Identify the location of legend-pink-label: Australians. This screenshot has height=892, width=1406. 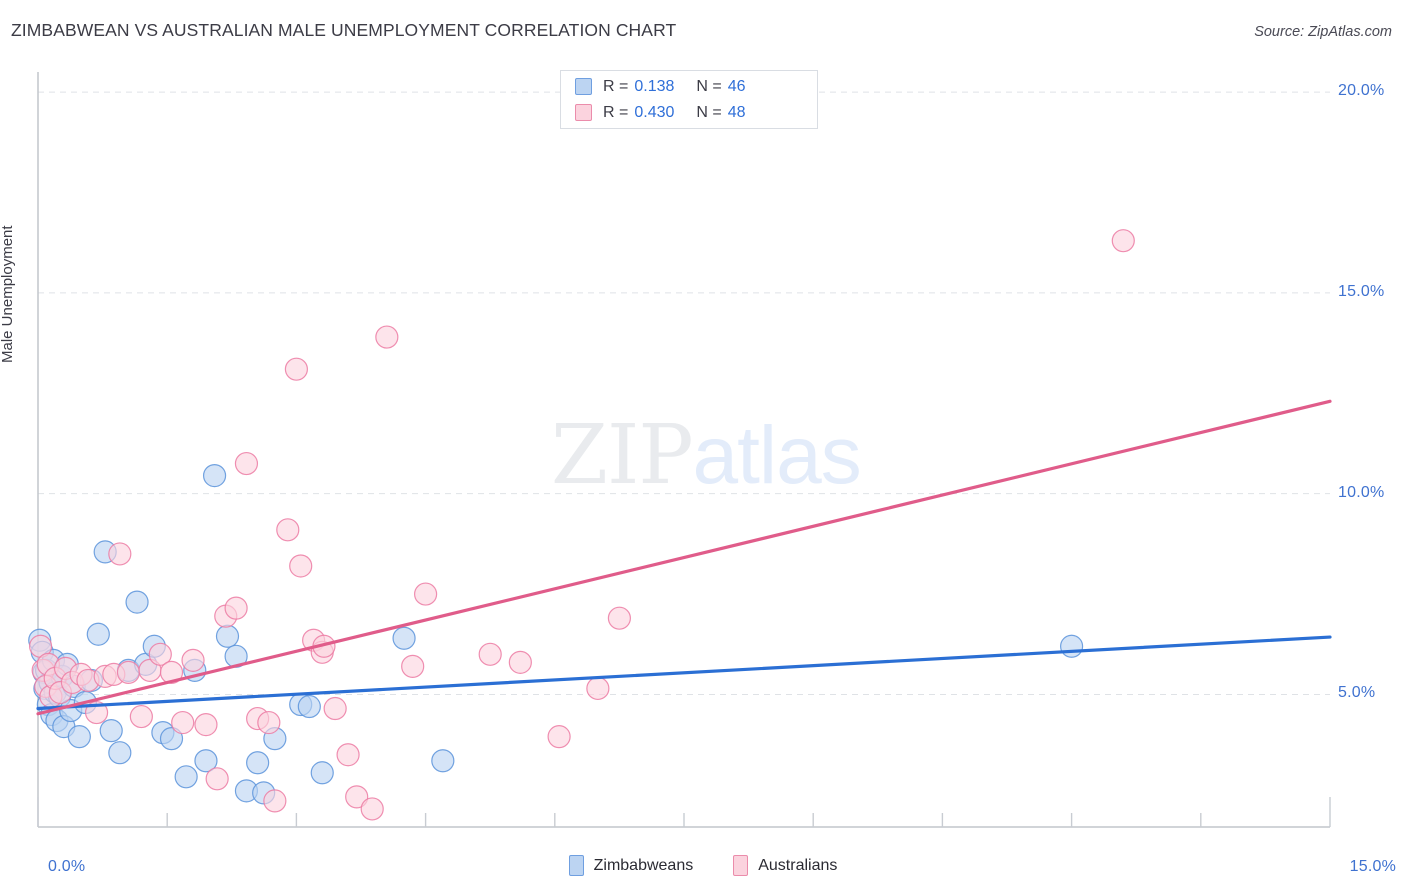
(798, 865).